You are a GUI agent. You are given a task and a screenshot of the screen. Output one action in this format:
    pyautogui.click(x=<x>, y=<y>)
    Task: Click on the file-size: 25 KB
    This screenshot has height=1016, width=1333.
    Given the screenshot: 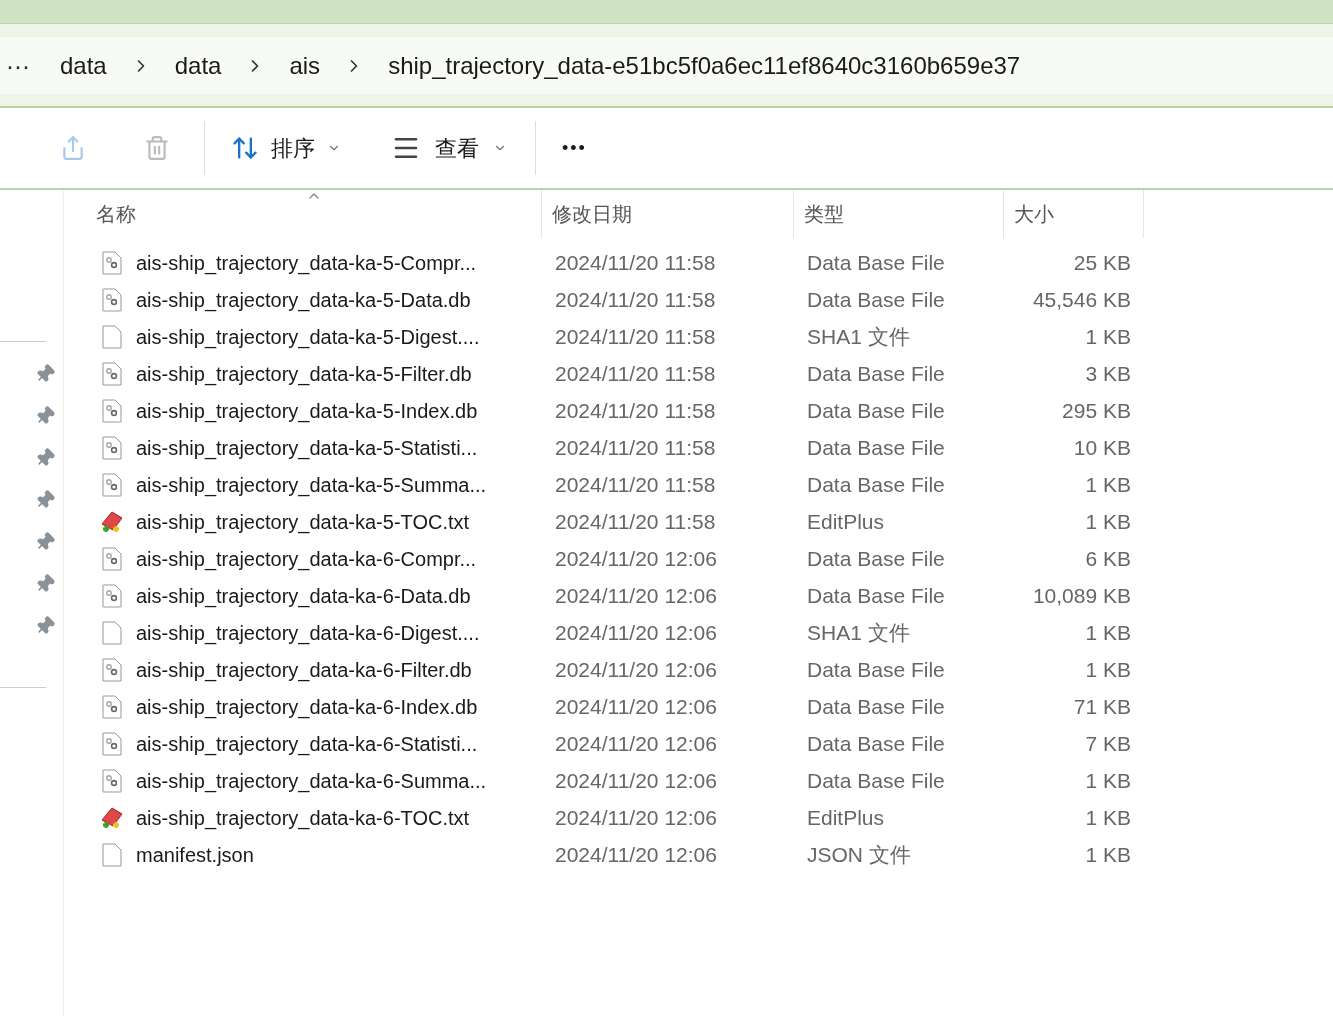 What is the action you would take?
    pyautogui.click(x=1102, y=262)
    